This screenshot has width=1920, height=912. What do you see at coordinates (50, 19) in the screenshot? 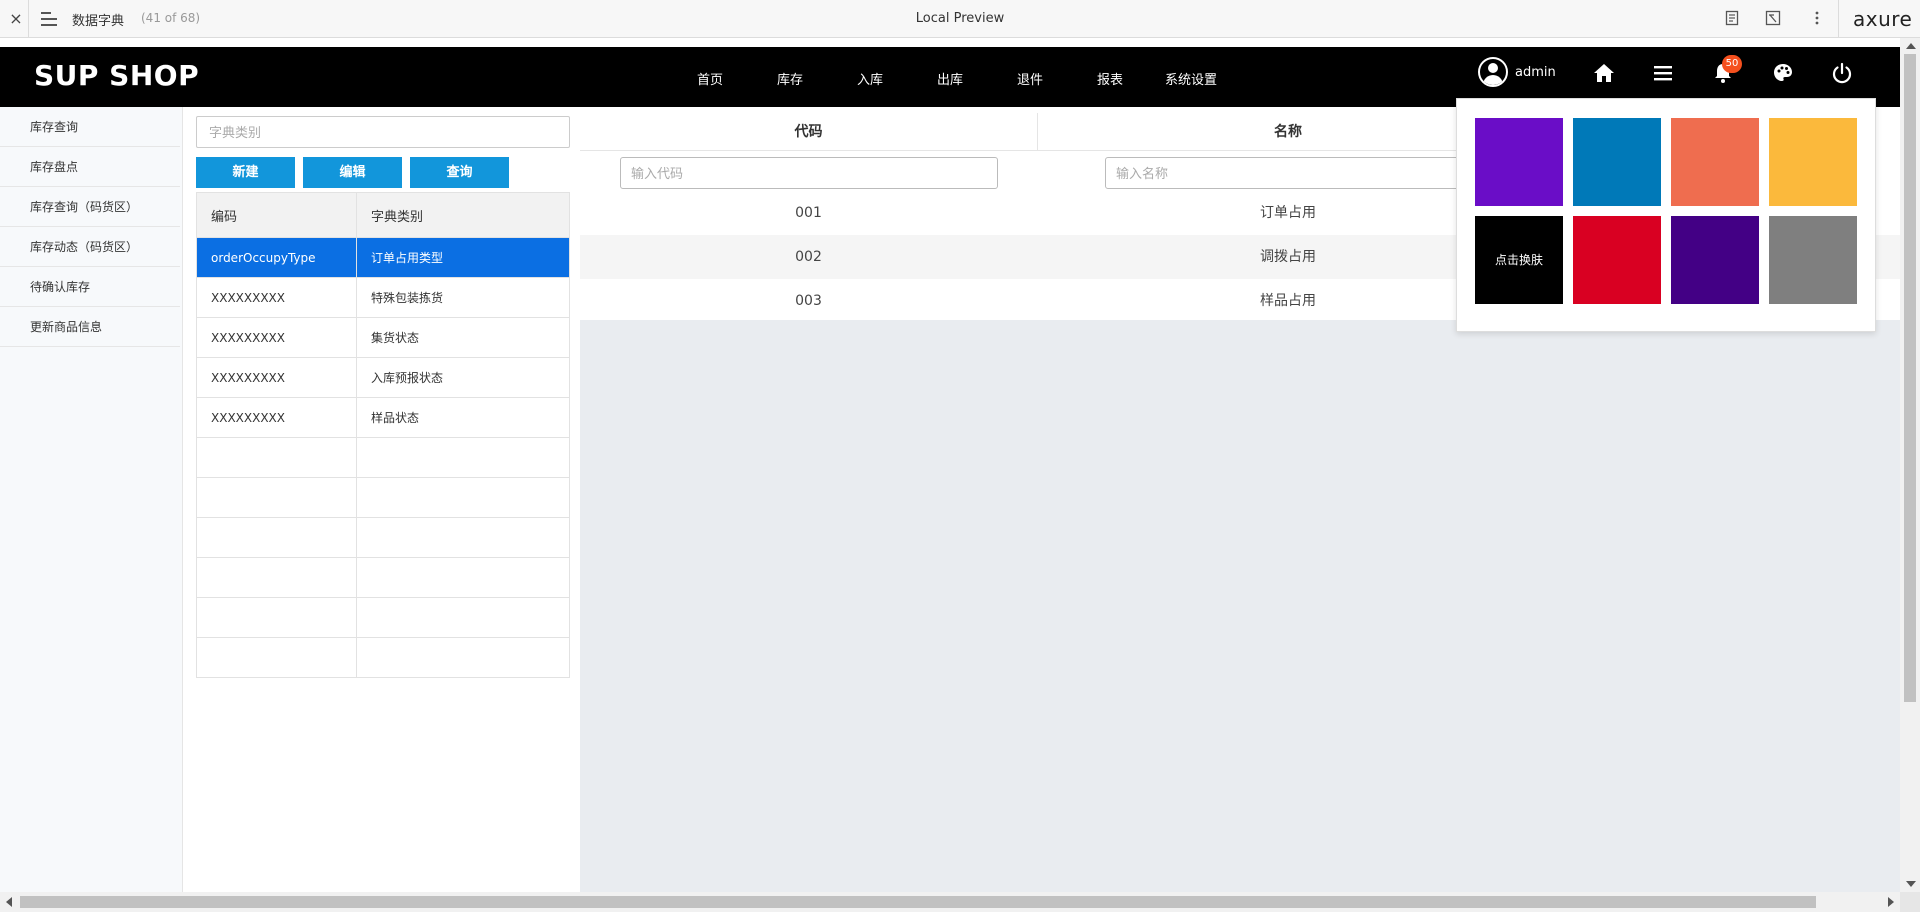
I see `sitemap-menu-icon` at bounding box center [50, 19].